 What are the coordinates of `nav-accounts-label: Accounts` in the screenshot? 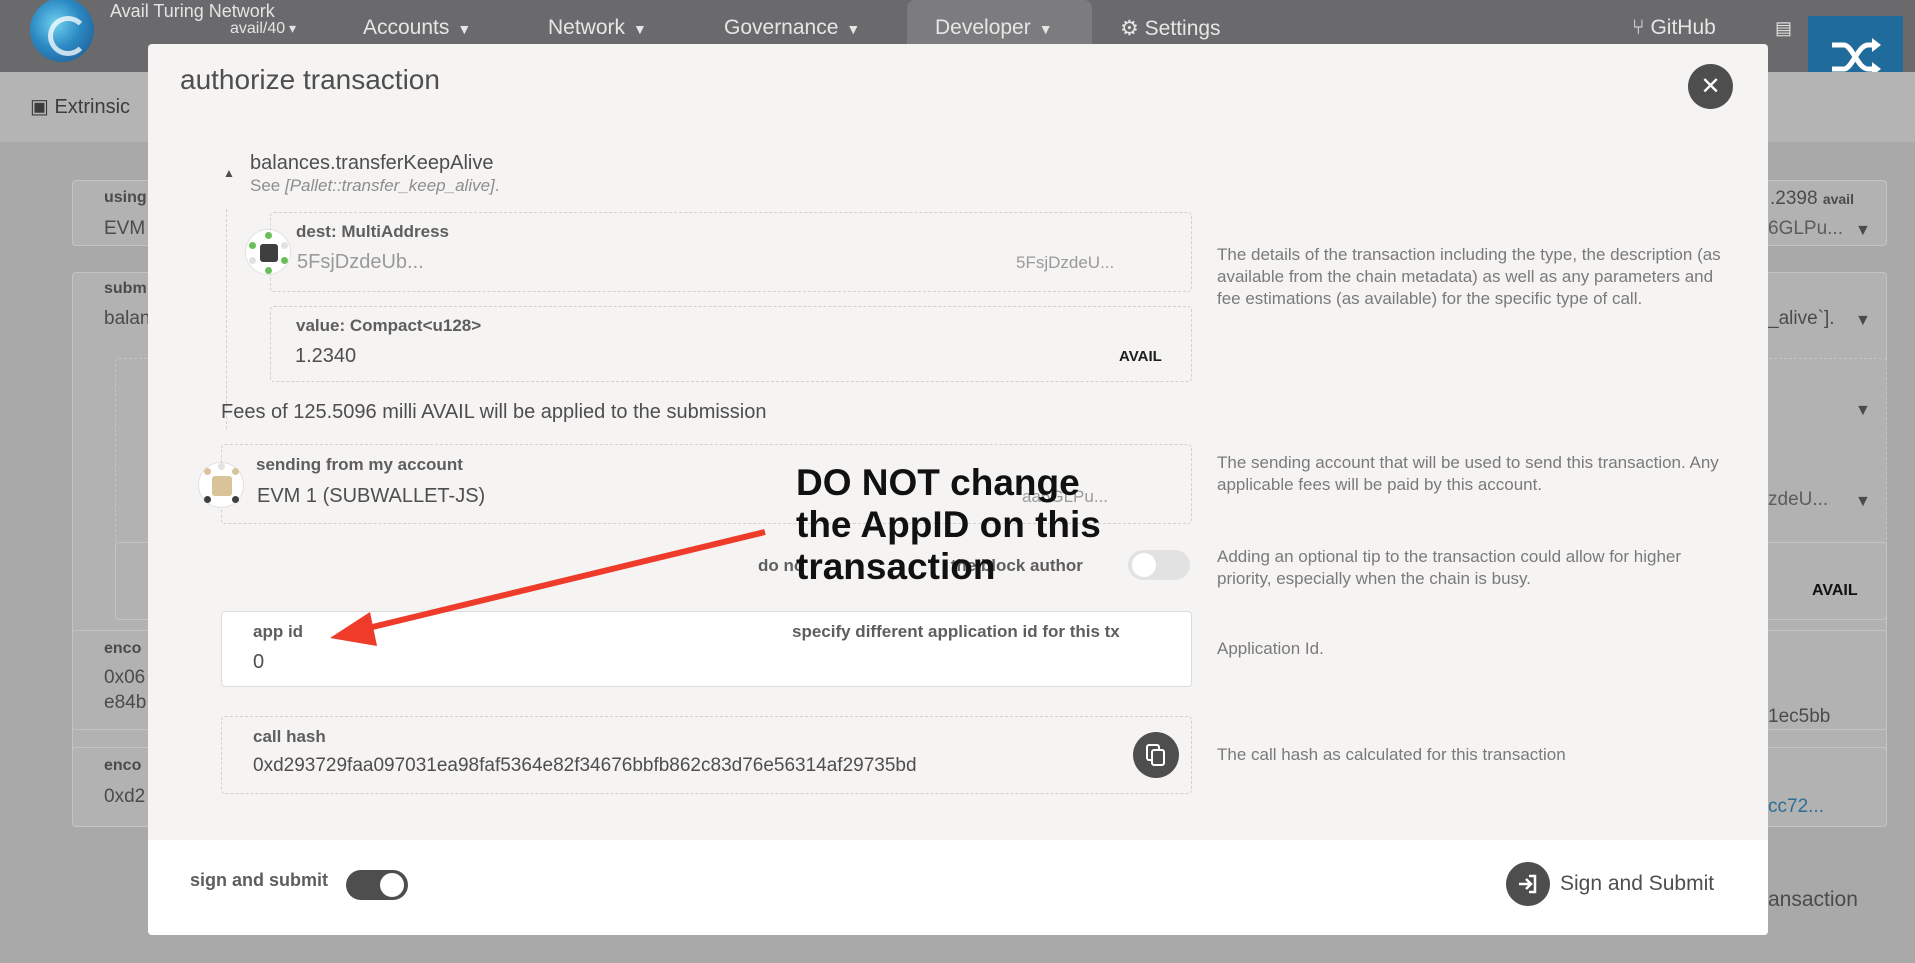 It's located at (406, 27).